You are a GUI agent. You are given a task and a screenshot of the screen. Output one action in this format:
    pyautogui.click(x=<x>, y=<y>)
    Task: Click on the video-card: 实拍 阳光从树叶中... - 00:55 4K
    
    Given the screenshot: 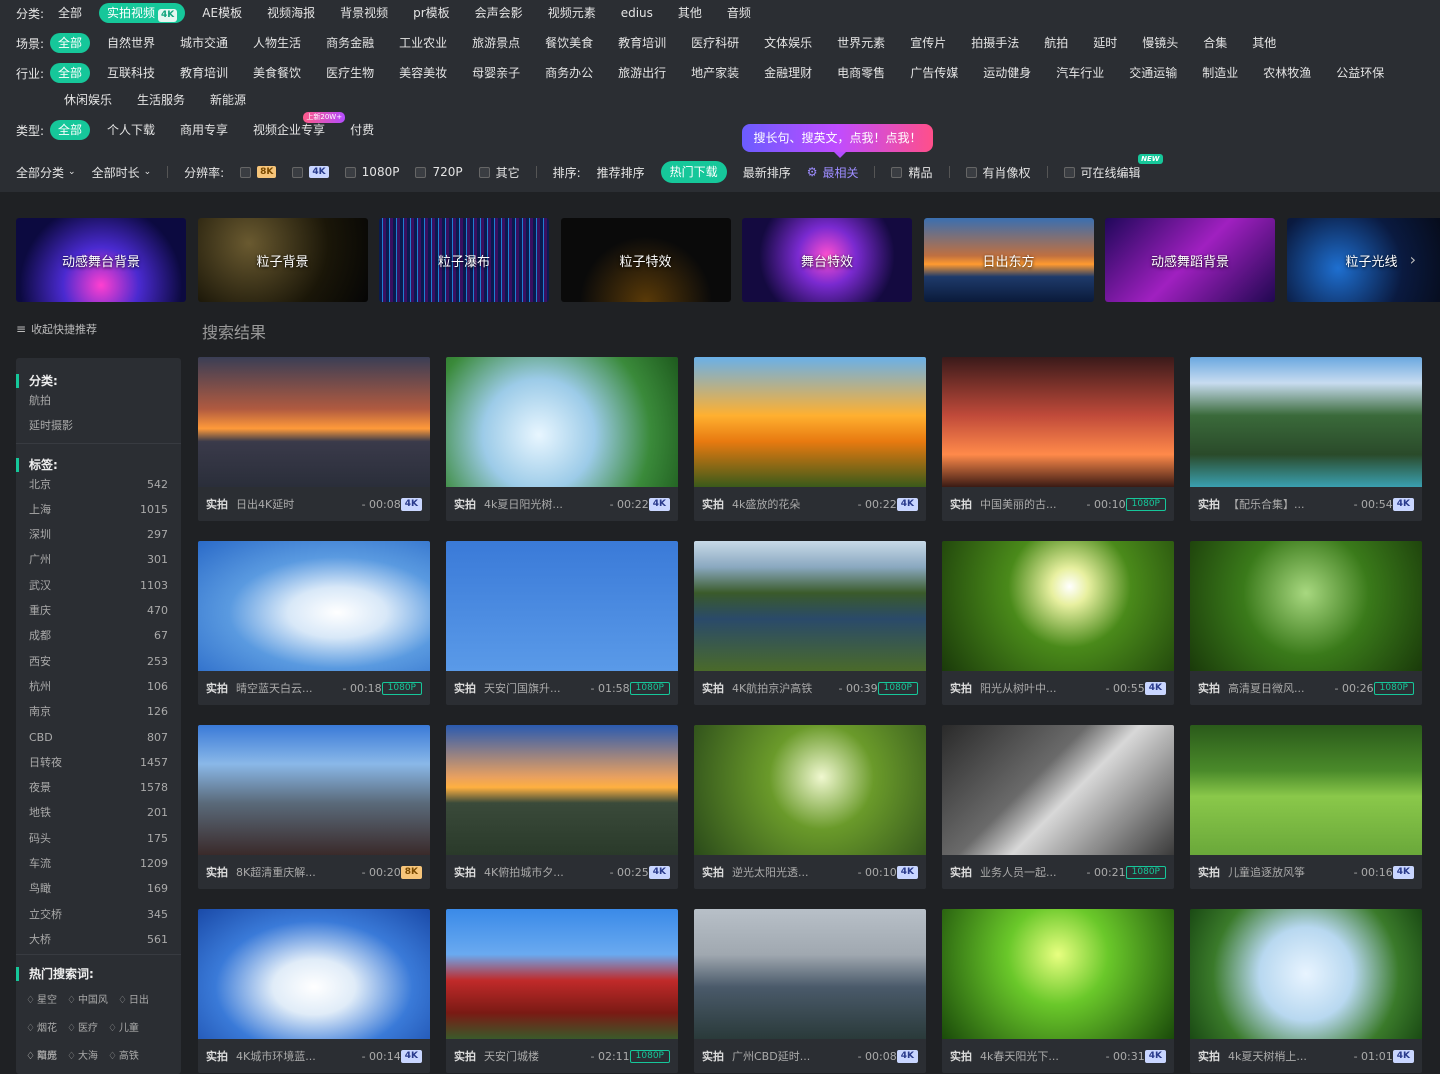 What is the action you would take?
    pyautogui.click(x=1058, y=623)
    